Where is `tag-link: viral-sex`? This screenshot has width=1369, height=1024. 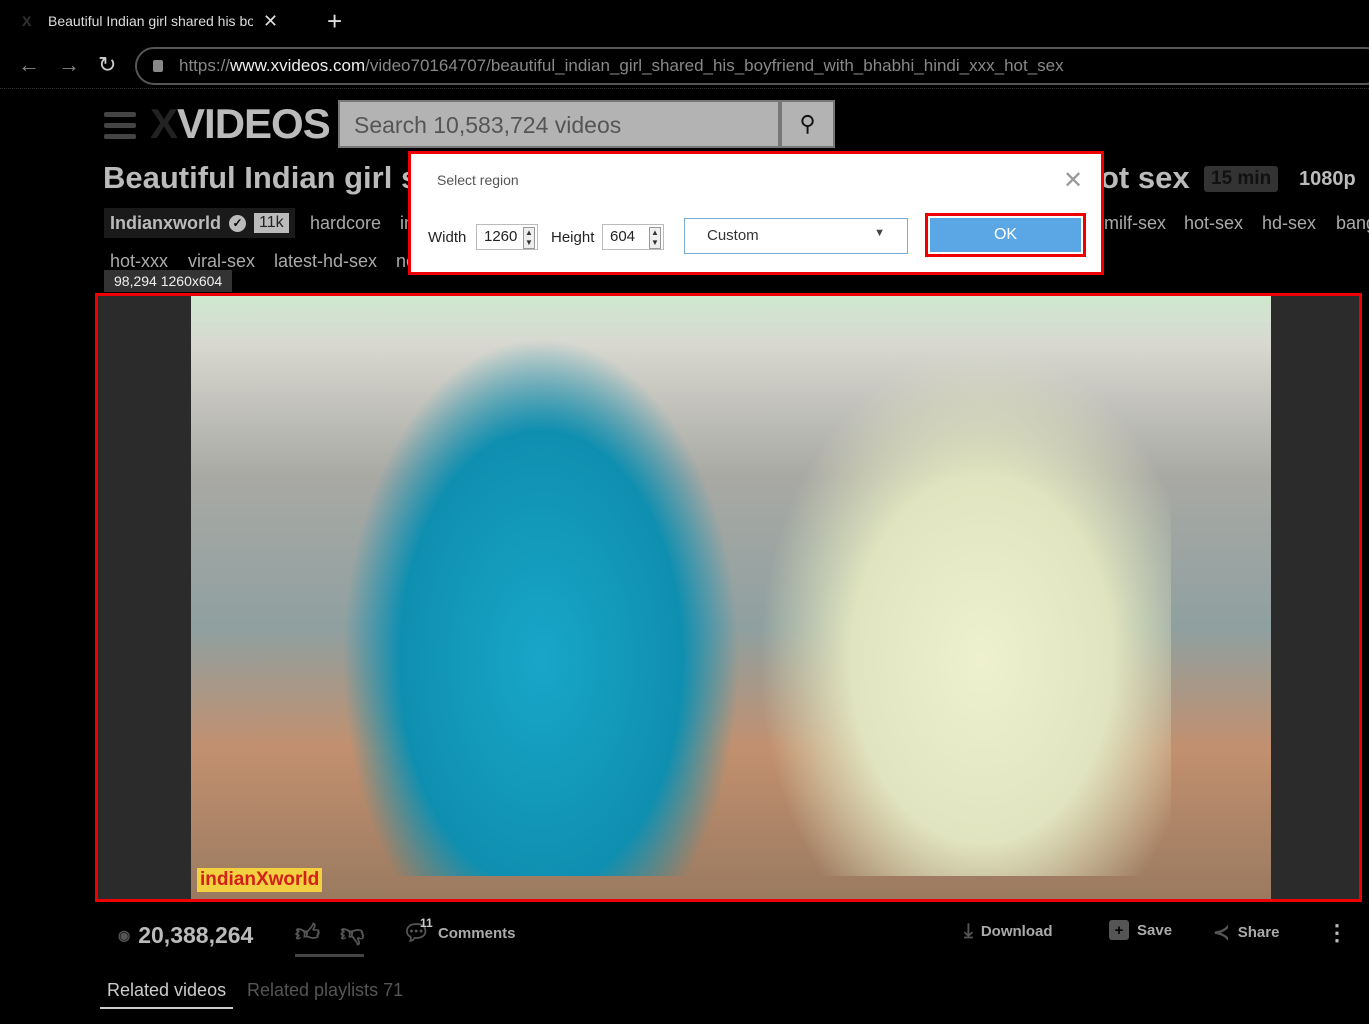
tag-link: viral-sex is located at coordinates (221, 261).